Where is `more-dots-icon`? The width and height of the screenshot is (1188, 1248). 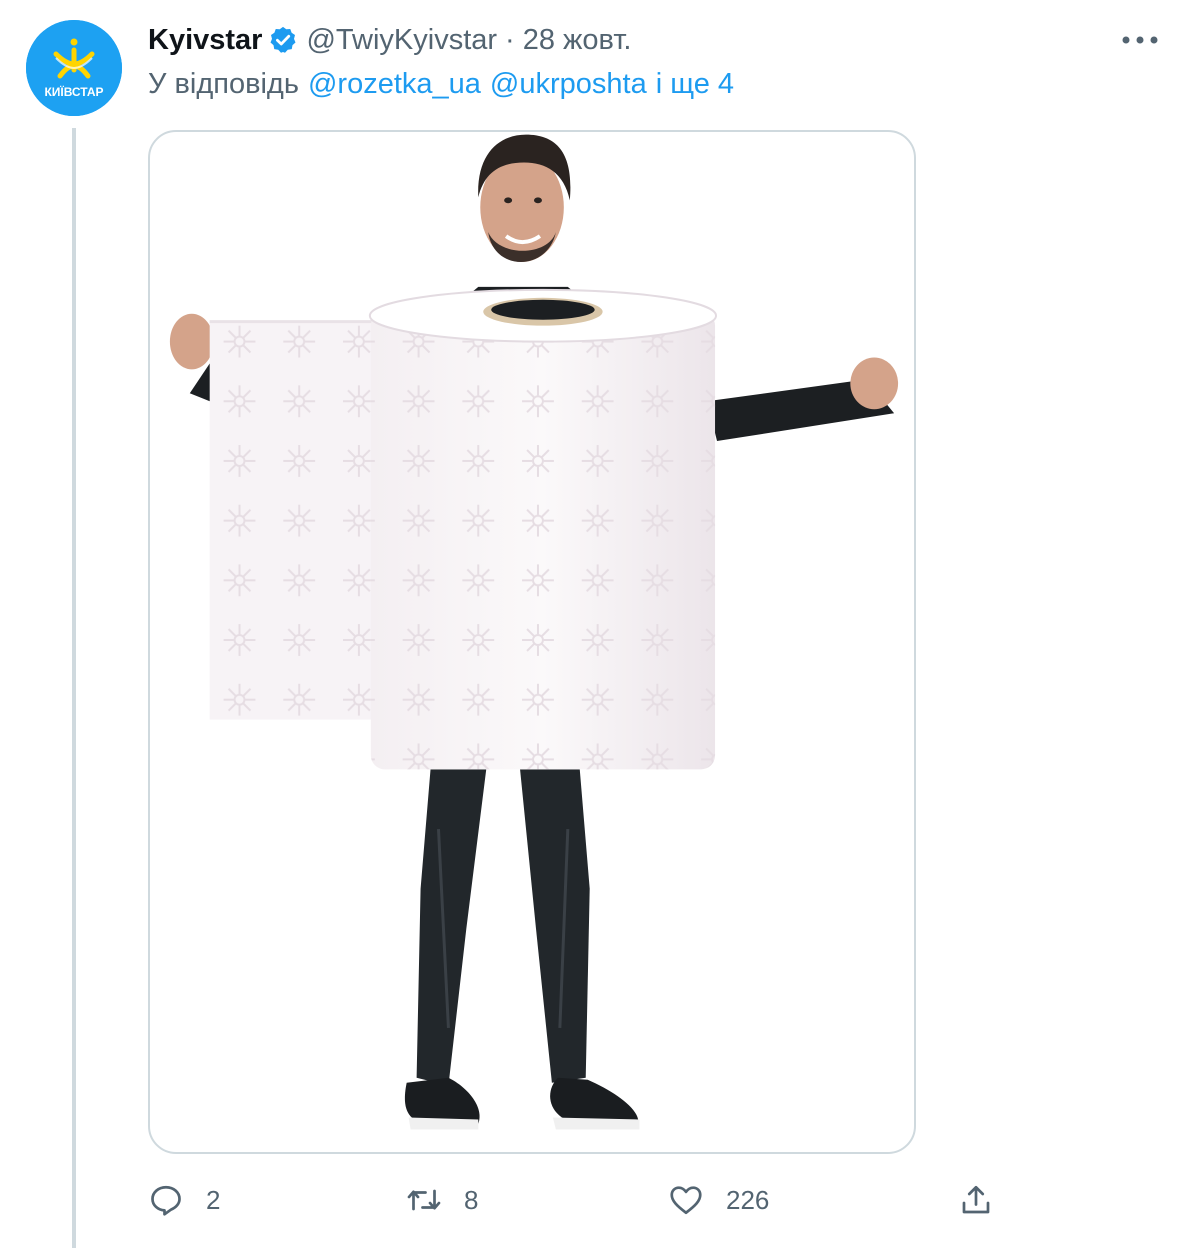 more-dots-icon is located at coordinates (1140, 40).